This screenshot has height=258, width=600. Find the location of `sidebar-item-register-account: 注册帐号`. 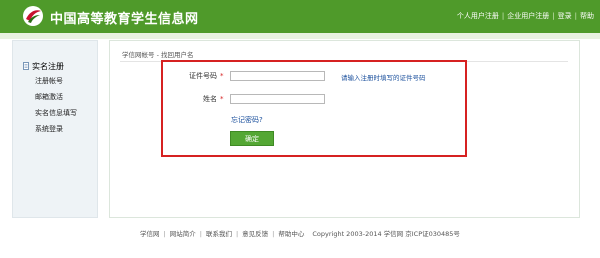

sidebar-item-register-account: 注册帐号 is located at coordinates (49, 81).